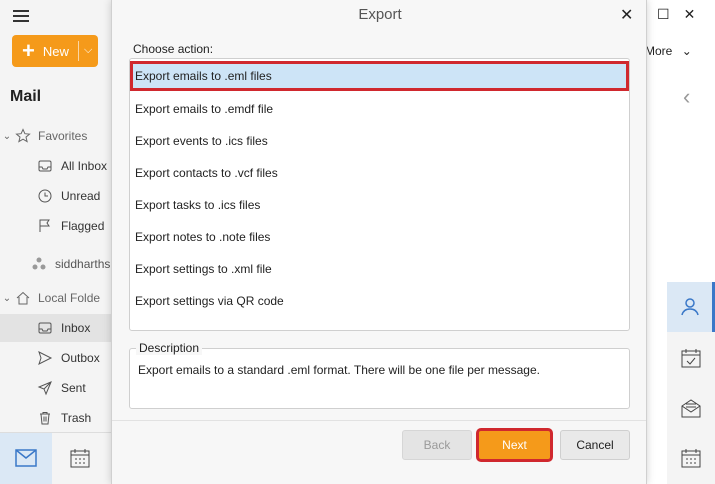 This screenshot has height=484, width=715. I want to click on footer-divider, so click(379, 420).